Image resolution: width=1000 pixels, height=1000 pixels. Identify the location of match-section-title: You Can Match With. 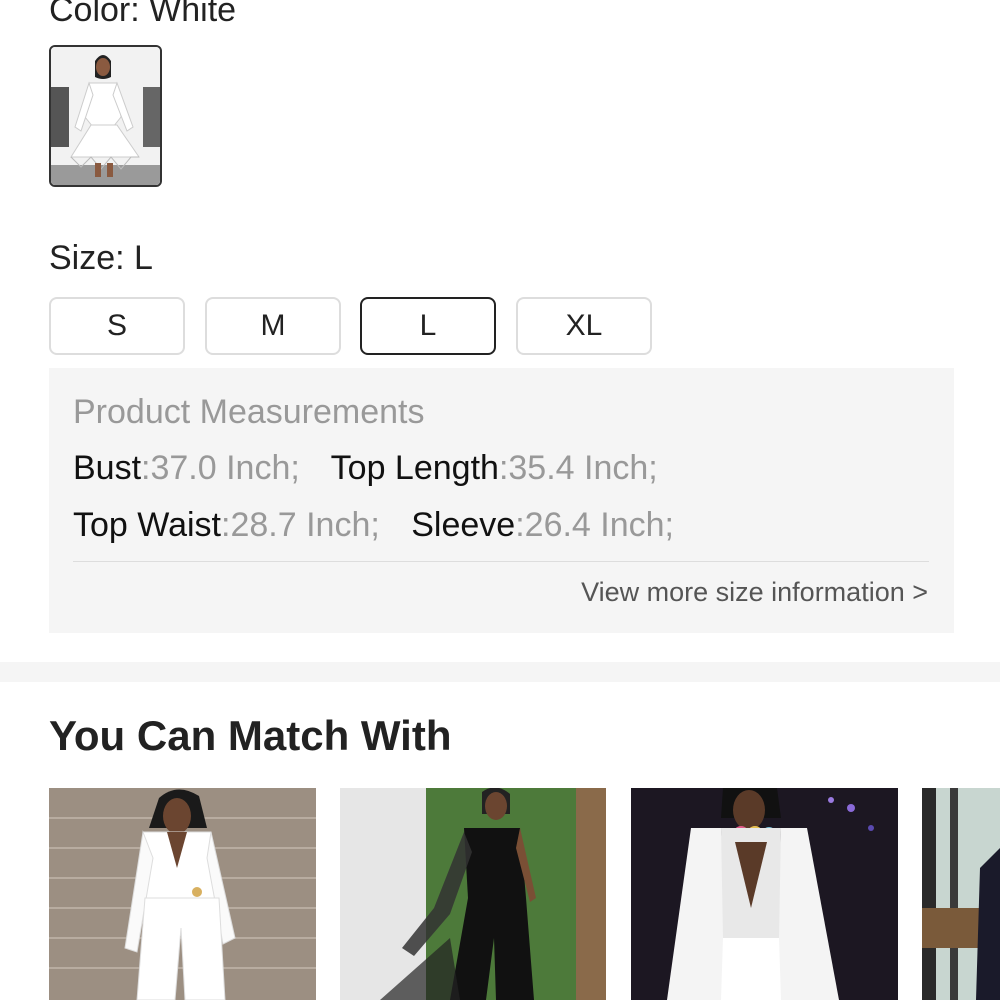
(250, 735).